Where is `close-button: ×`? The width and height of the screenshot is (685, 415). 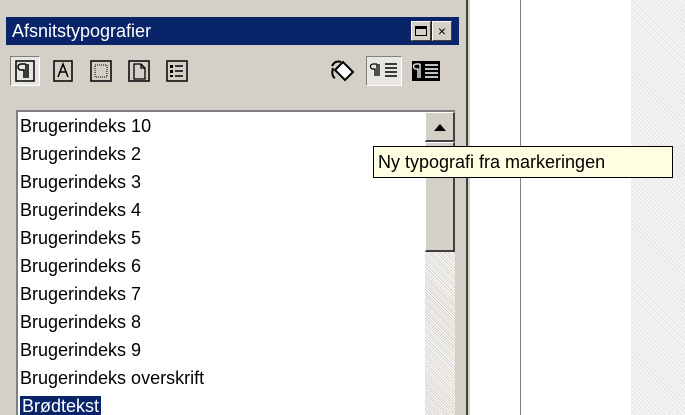
close-button: × is located at coordinates (442, 31).